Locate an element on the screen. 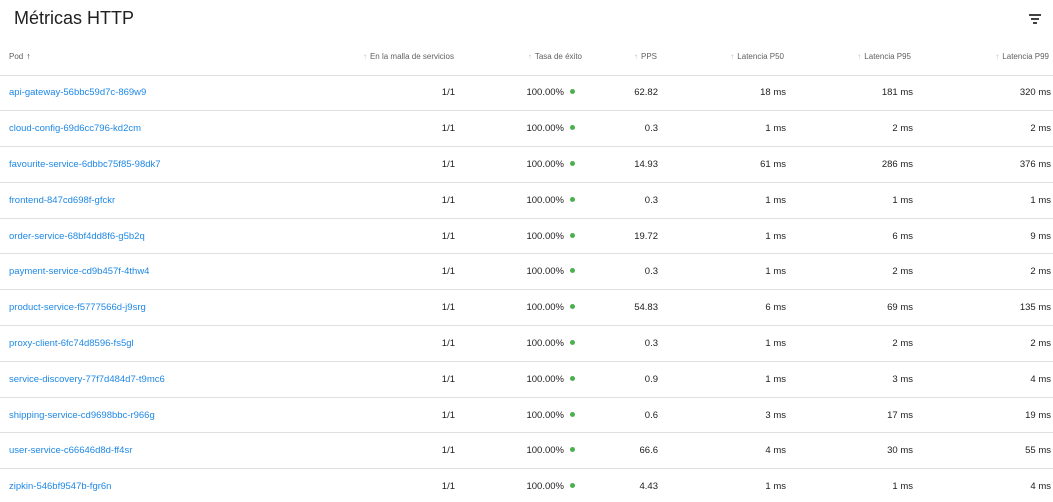  pod-link: zipkin-546bf9547b-fgr6n is located at coordinates (60, 486).